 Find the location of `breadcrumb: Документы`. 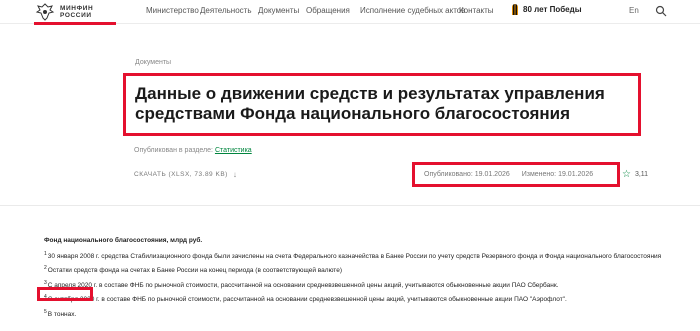

breadcrumb: Документы is located at coordinates (153, 62).